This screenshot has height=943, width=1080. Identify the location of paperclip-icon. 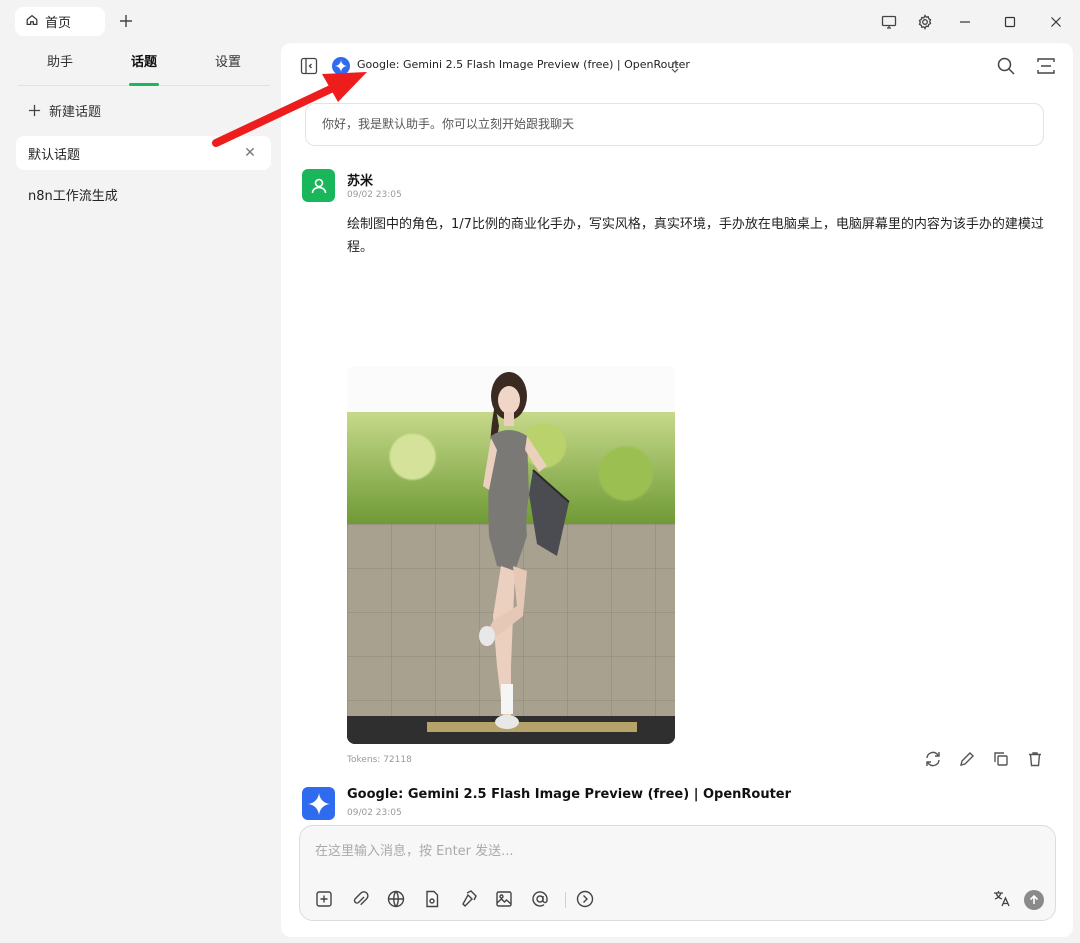
(361, 898).